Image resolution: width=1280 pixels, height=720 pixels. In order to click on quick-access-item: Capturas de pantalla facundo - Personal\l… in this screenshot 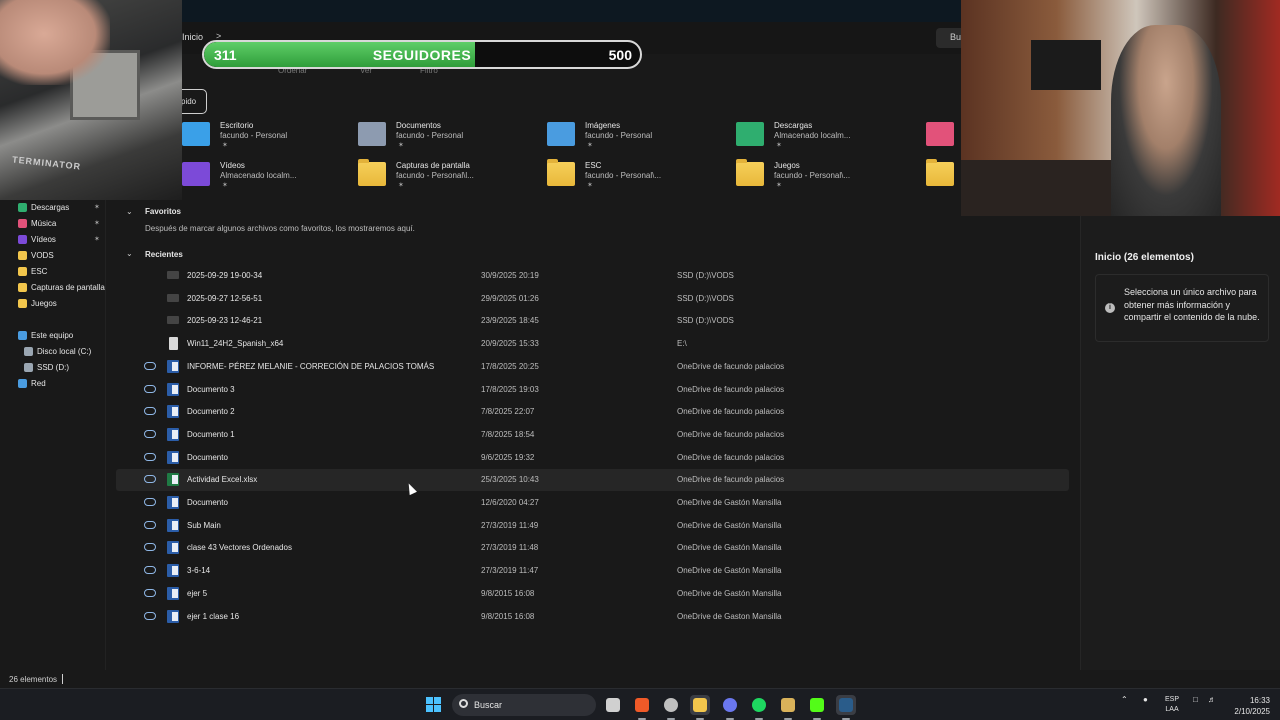, I will do `click(443, 175)`.